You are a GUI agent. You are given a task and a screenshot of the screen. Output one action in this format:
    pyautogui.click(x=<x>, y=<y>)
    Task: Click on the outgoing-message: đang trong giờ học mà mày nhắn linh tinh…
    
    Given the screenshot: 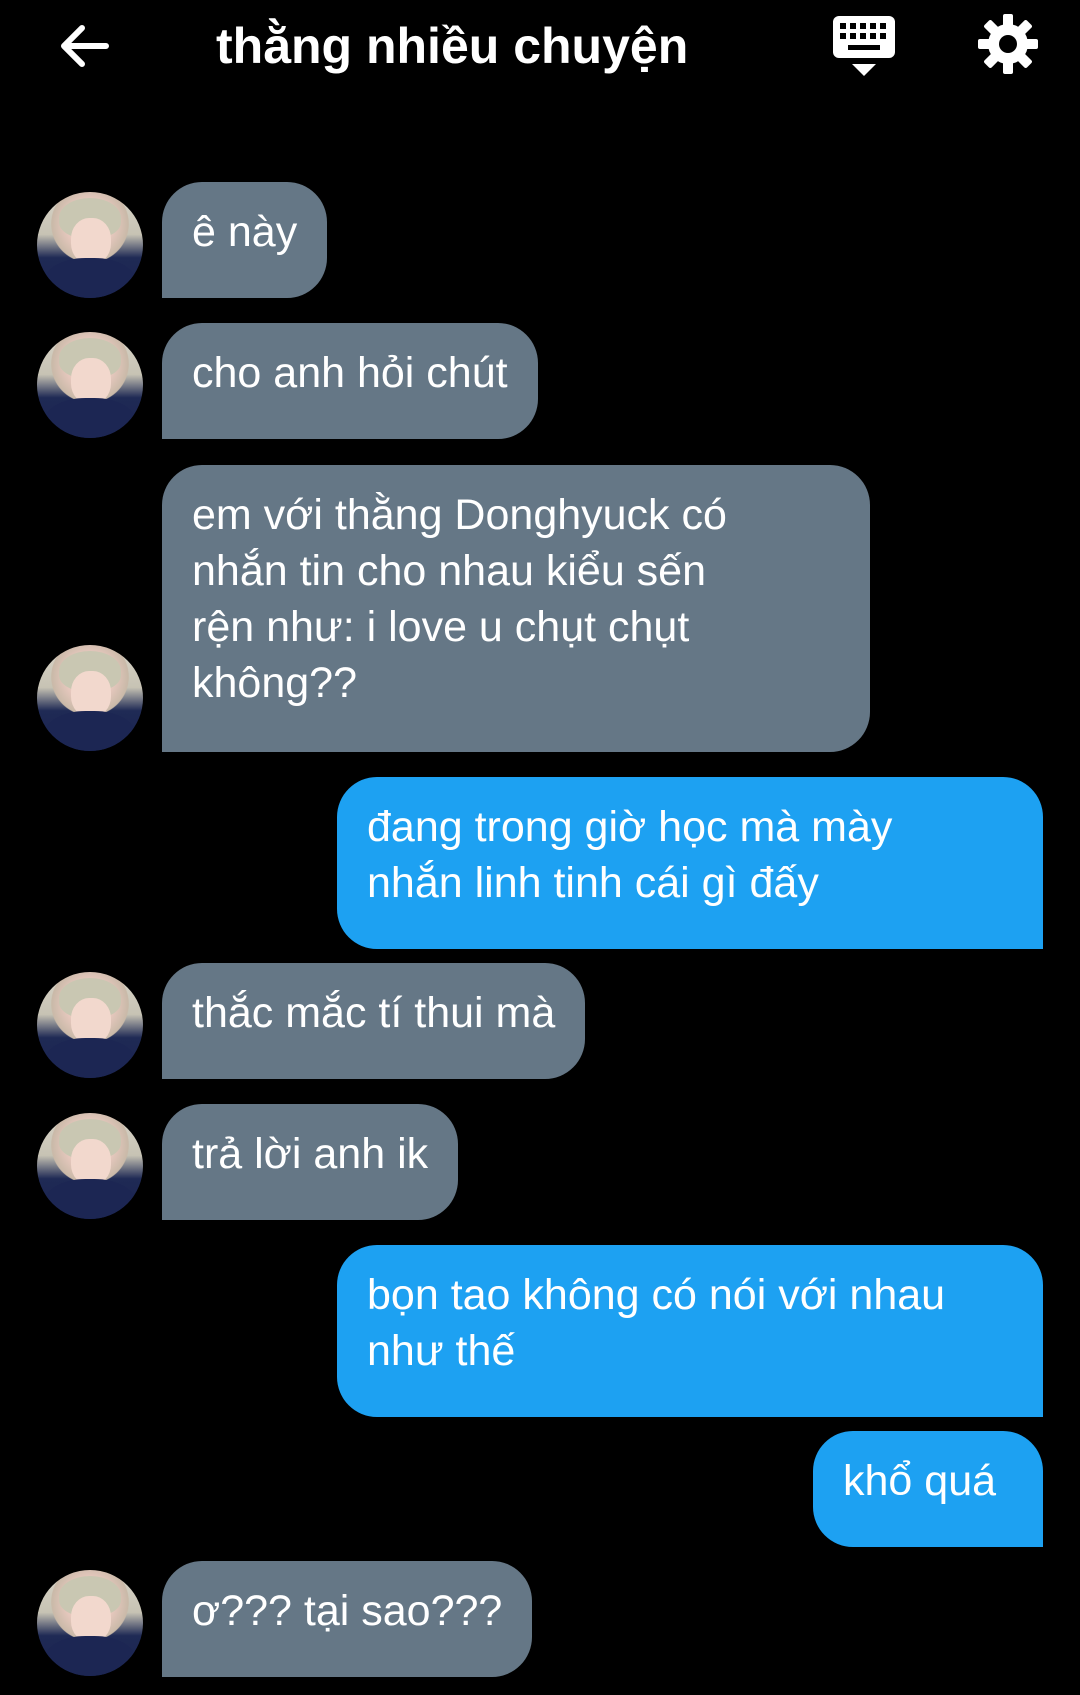 What is the action you would take?
    pyautogui.click(x=690, y=863)
    